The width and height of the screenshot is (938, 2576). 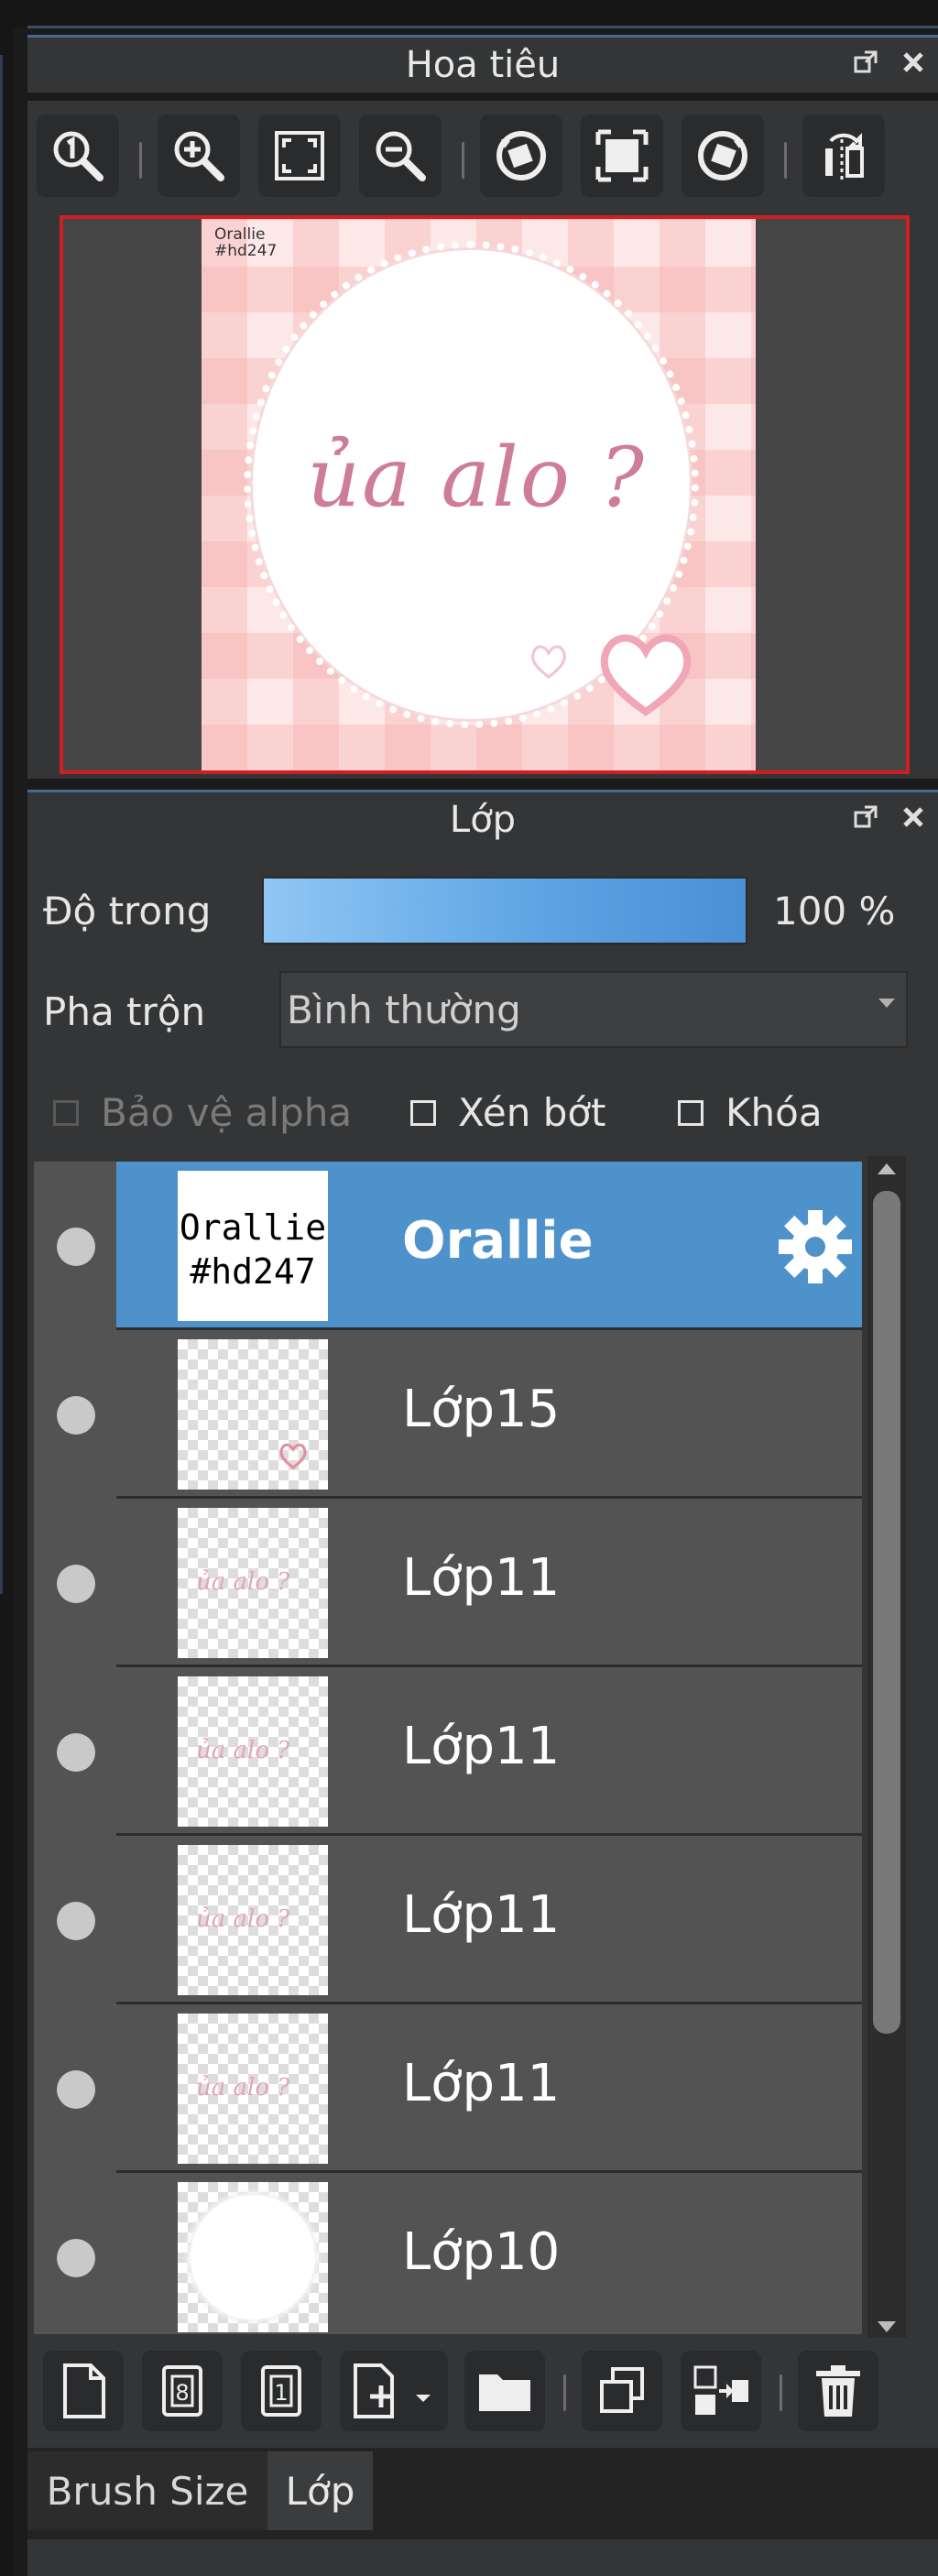 I want to click on navigator-header: Hoa tiêu, so click(x=482, y=64).